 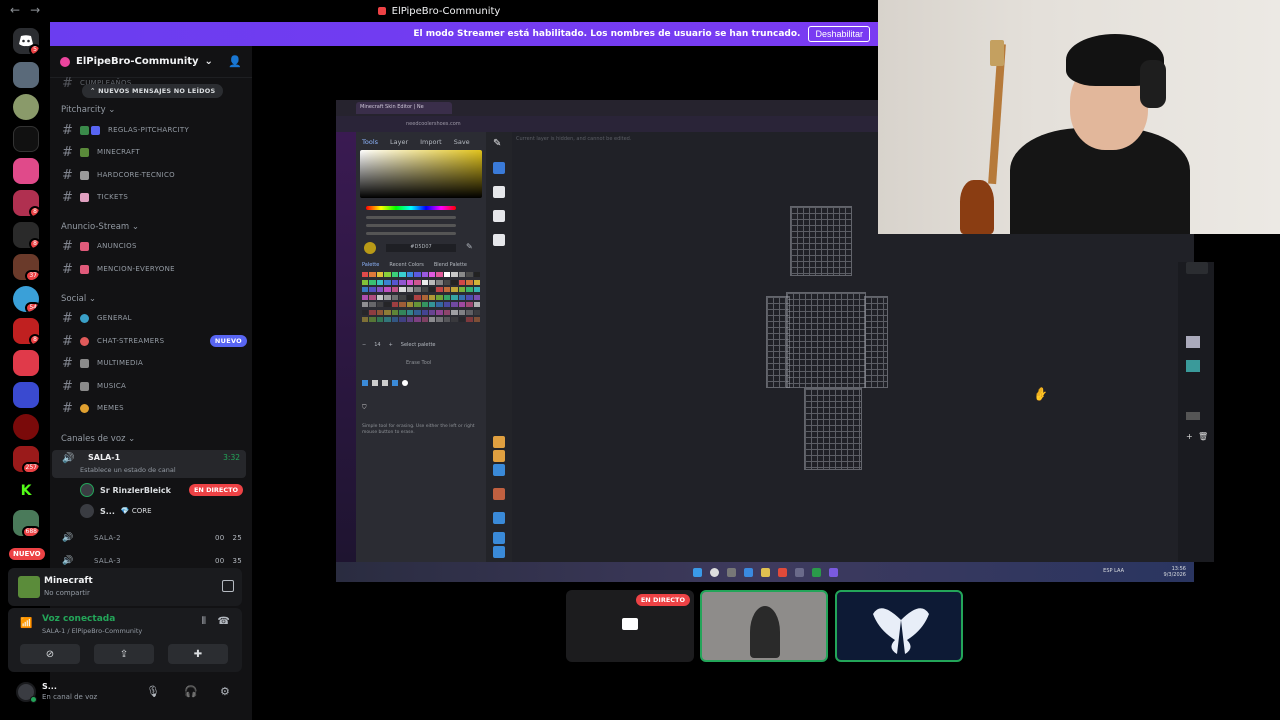 What do you see at coordinates (697, 572) in the screenshot?
I see `windows-start-icon` at bounding box center [697, 572].